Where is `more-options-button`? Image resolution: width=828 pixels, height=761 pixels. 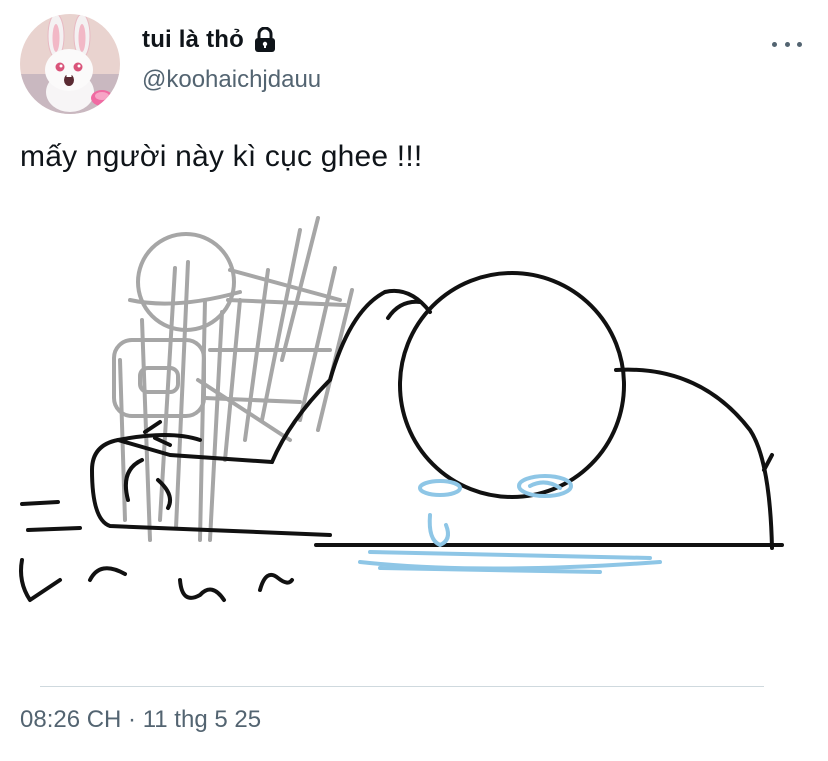
more-options-button is located at coordinates (787, 44).